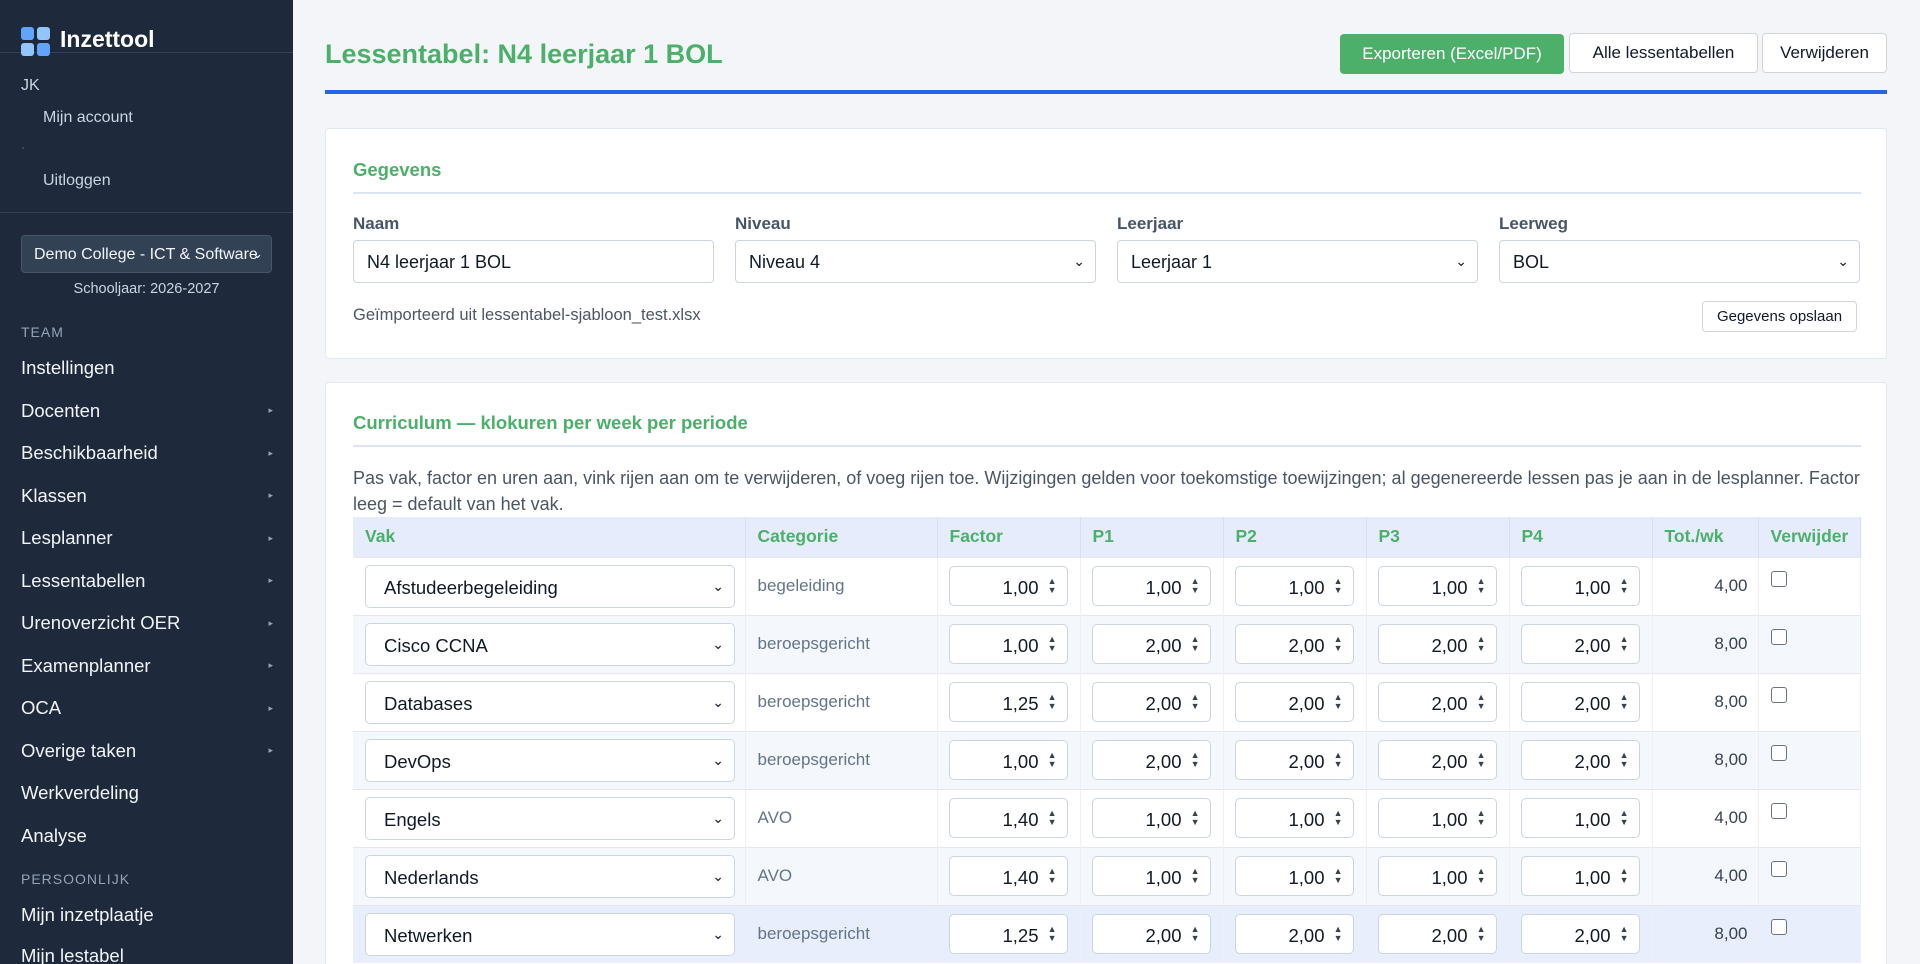 Image resolution: width=1920 pixels, height=964 pixels. I want to click on p3-cell: 1,00 ▲ ▼, so click(1438, 585).